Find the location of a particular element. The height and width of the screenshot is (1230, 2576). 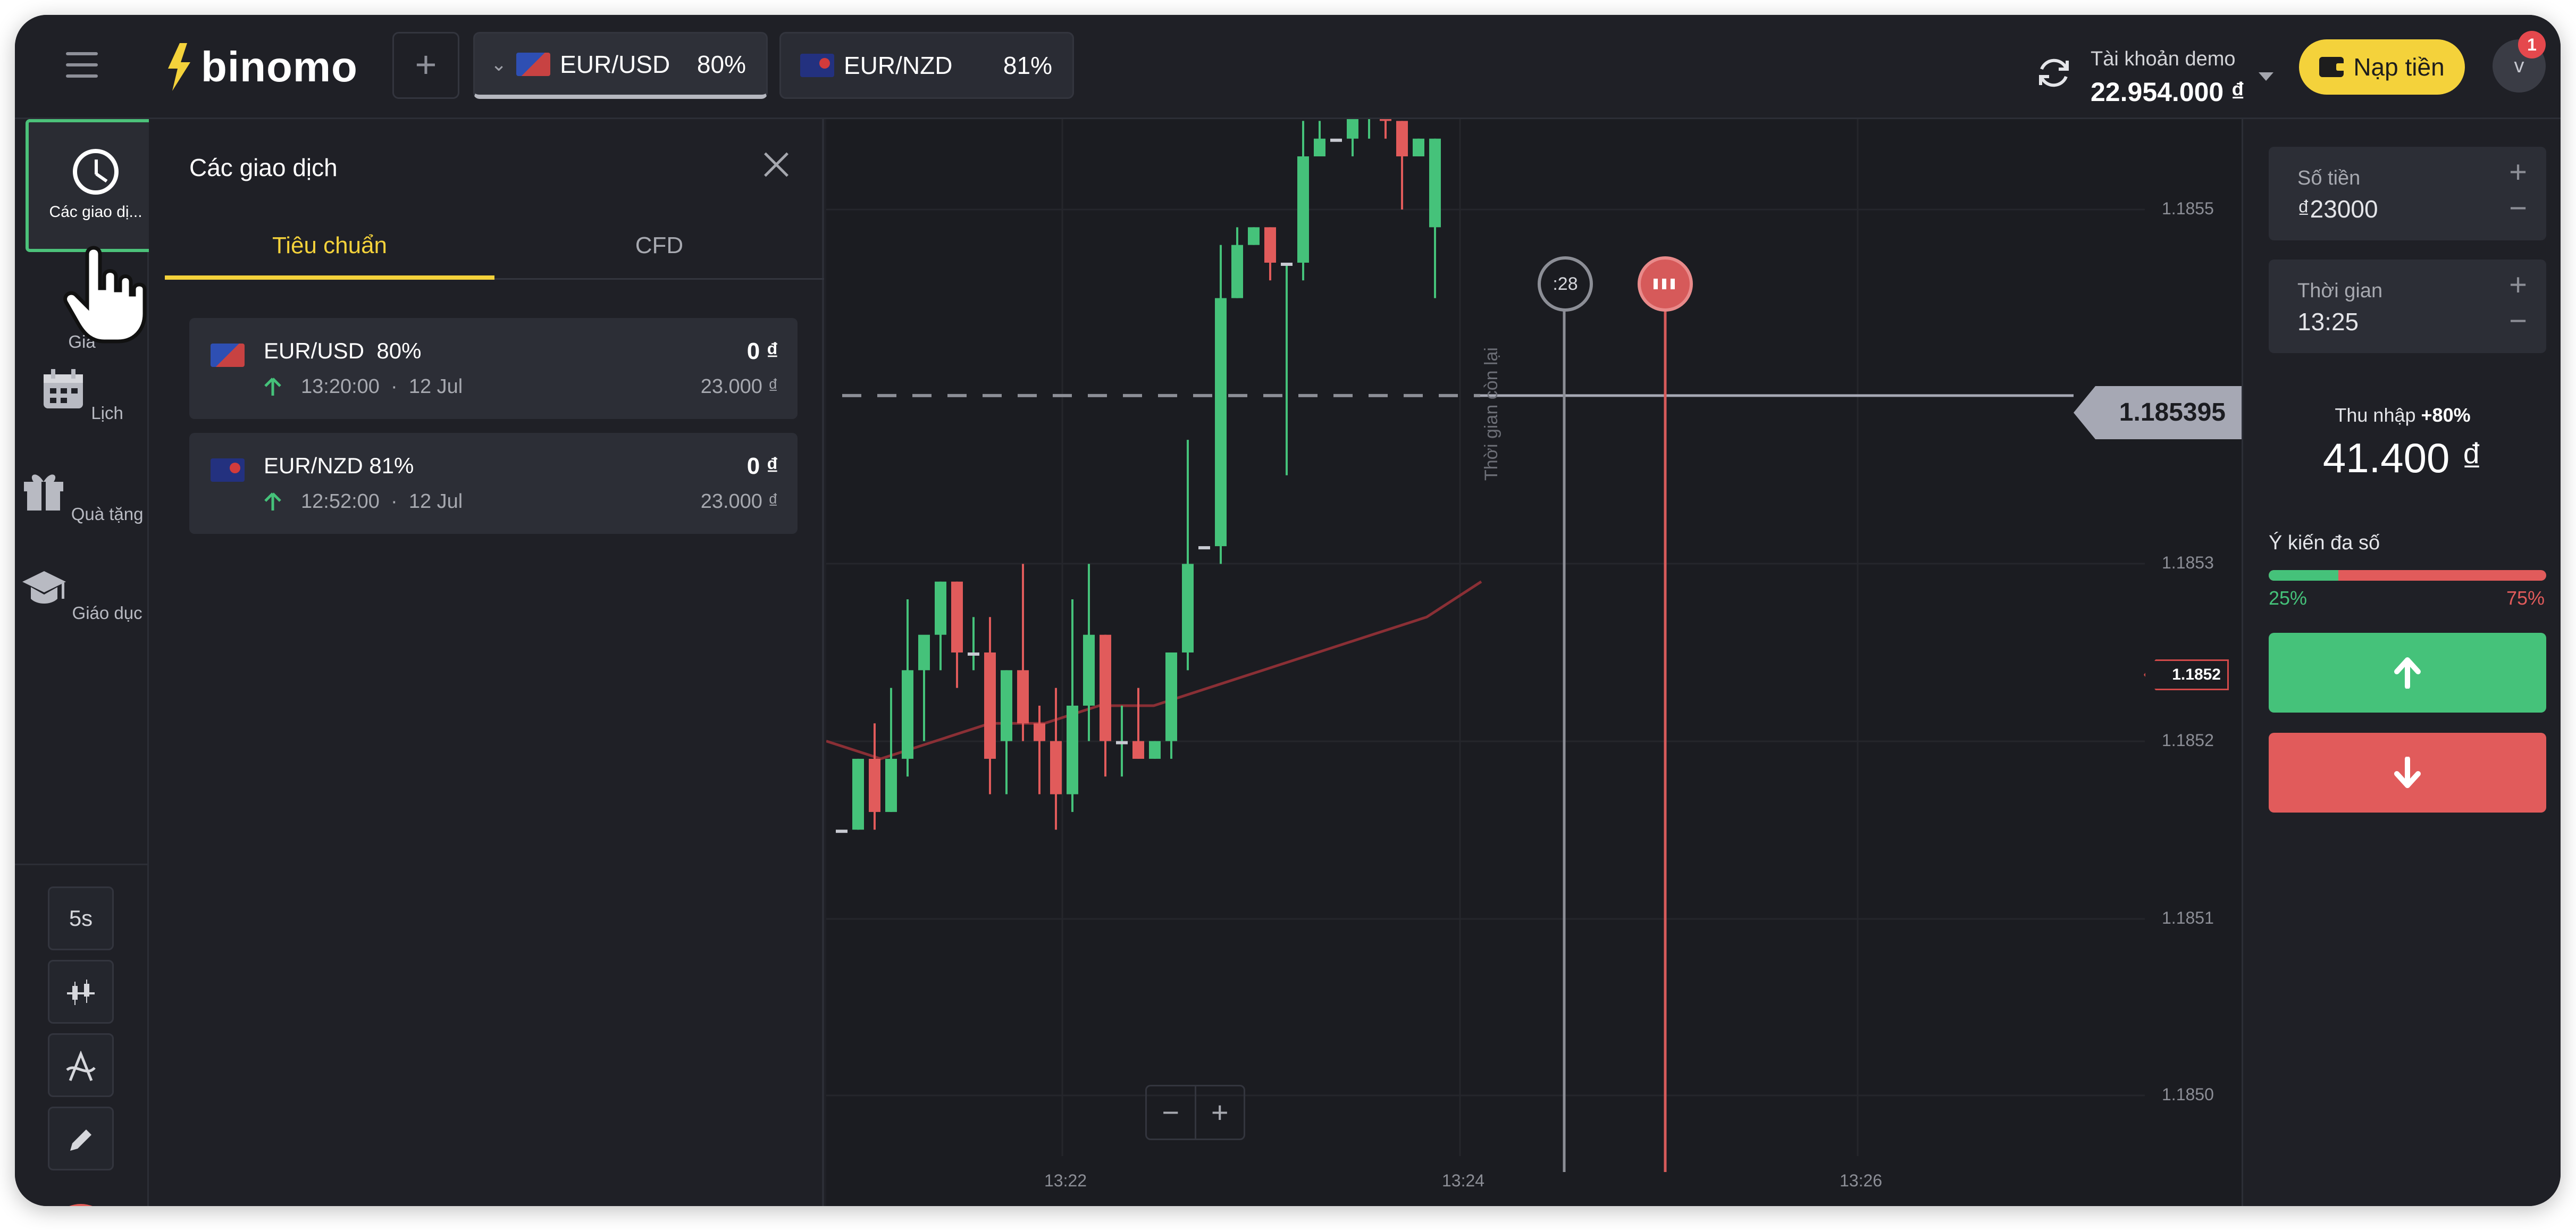

trade-time-value: 13:20:00 is located at coordinates (340, 386).